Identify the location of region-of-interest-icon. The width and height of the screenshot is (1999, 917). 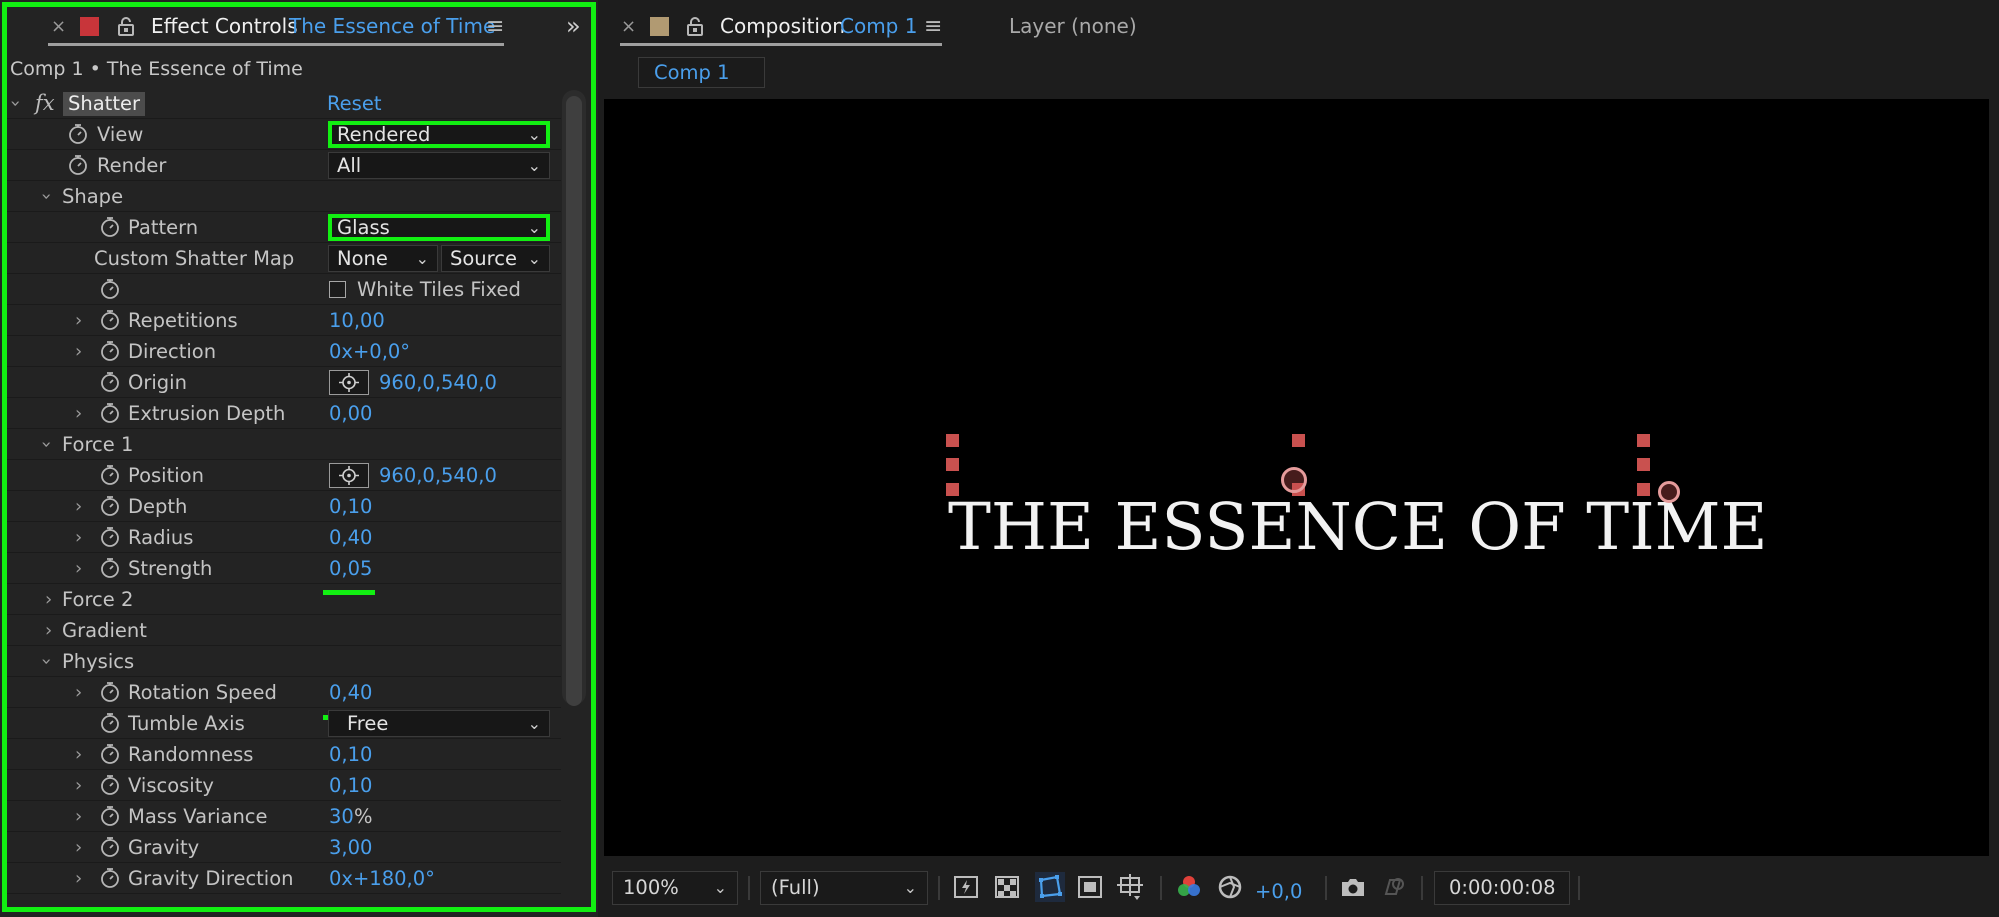
(1090, 887).